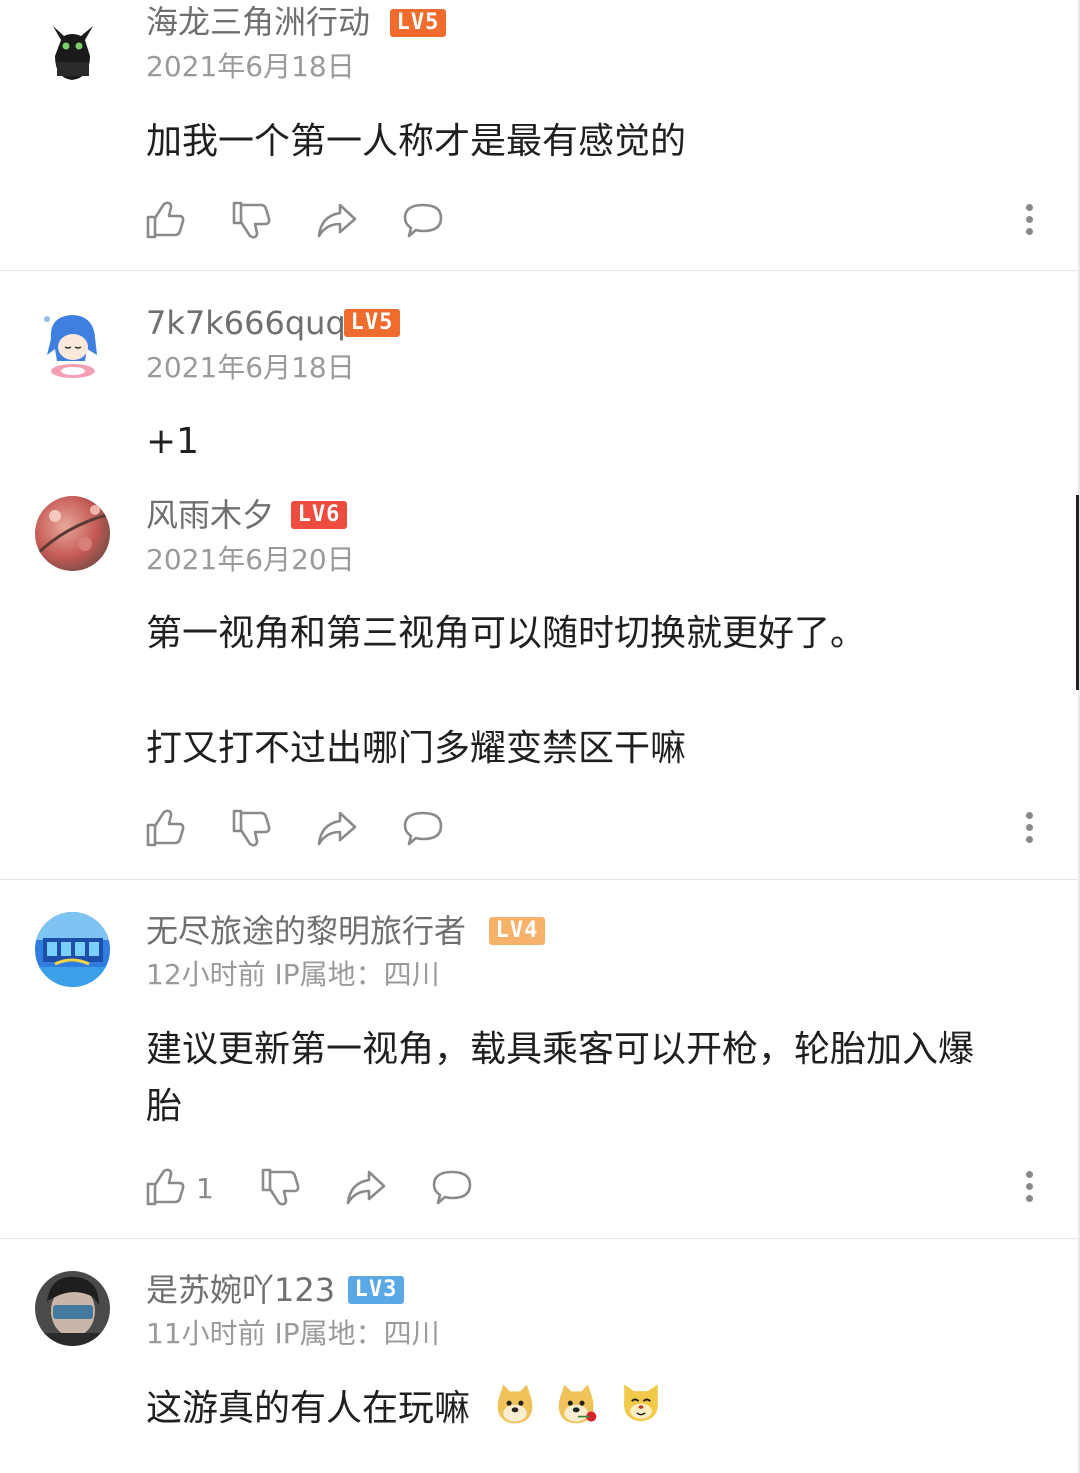  Describe the element at coordinates (644, 1406) in the screenshot. I see `cat-doge-emoji` at that location.